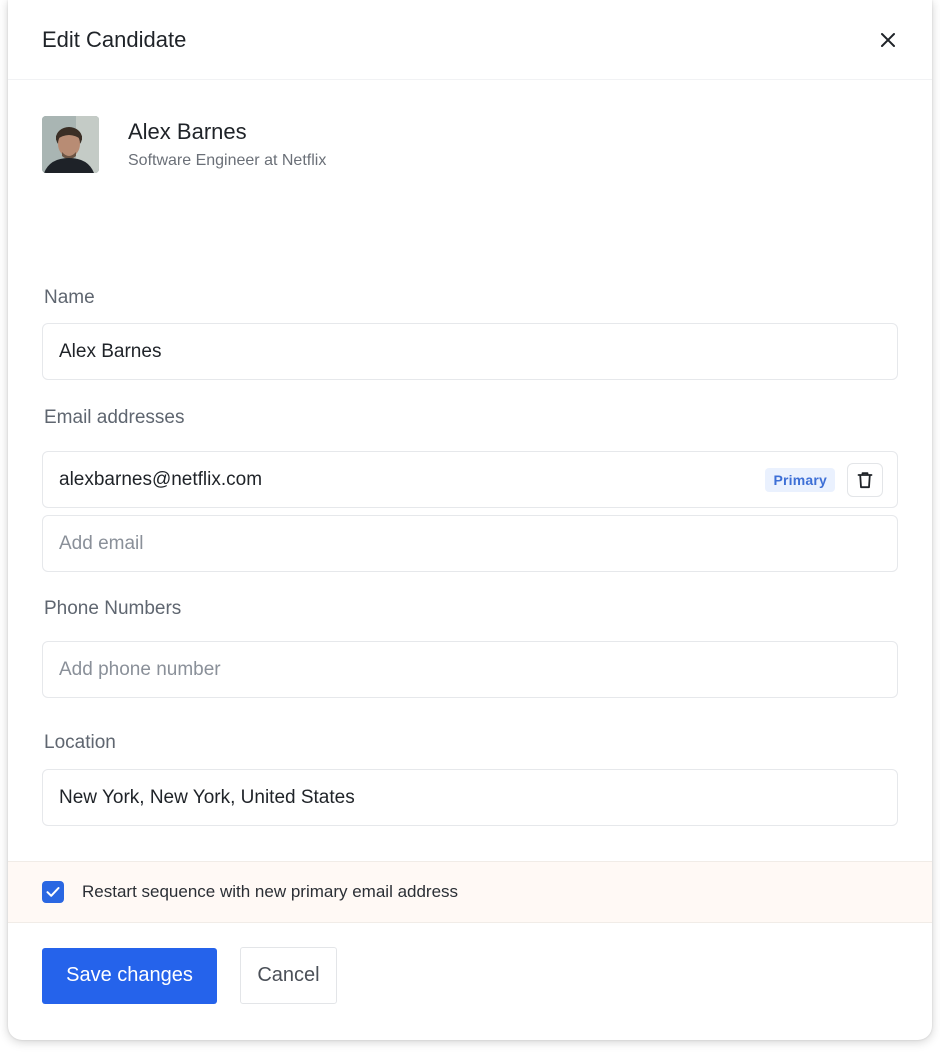 Image resolution: width=940 pixels, height=1054 pixels. What do you see at coordinates (113, 608) in the screenshot?
I see `phone-label: Phone Numbers` at bounding box center [113, 608].